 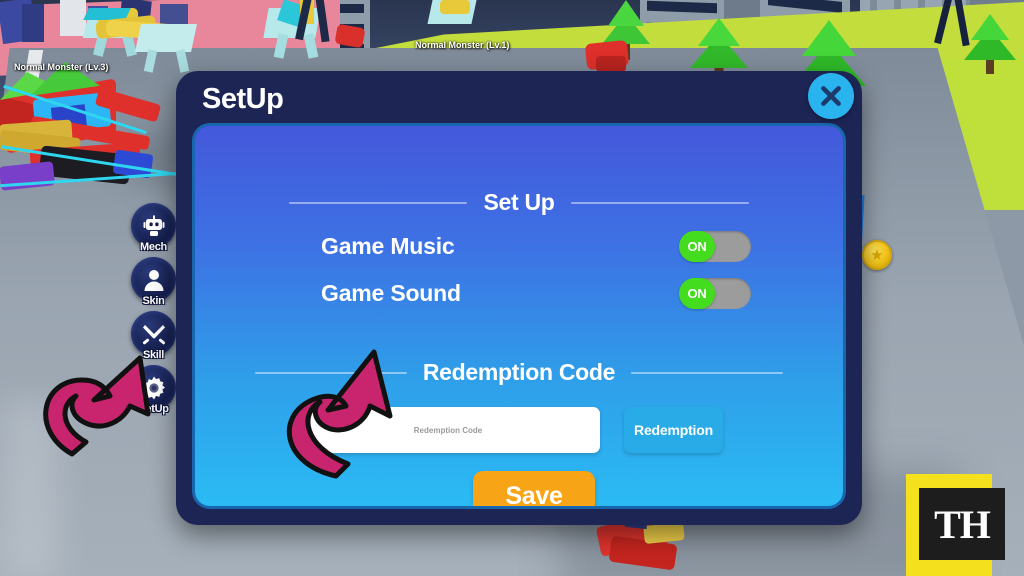 I want to click on robot-head-icon, so click(x=153, y=225).